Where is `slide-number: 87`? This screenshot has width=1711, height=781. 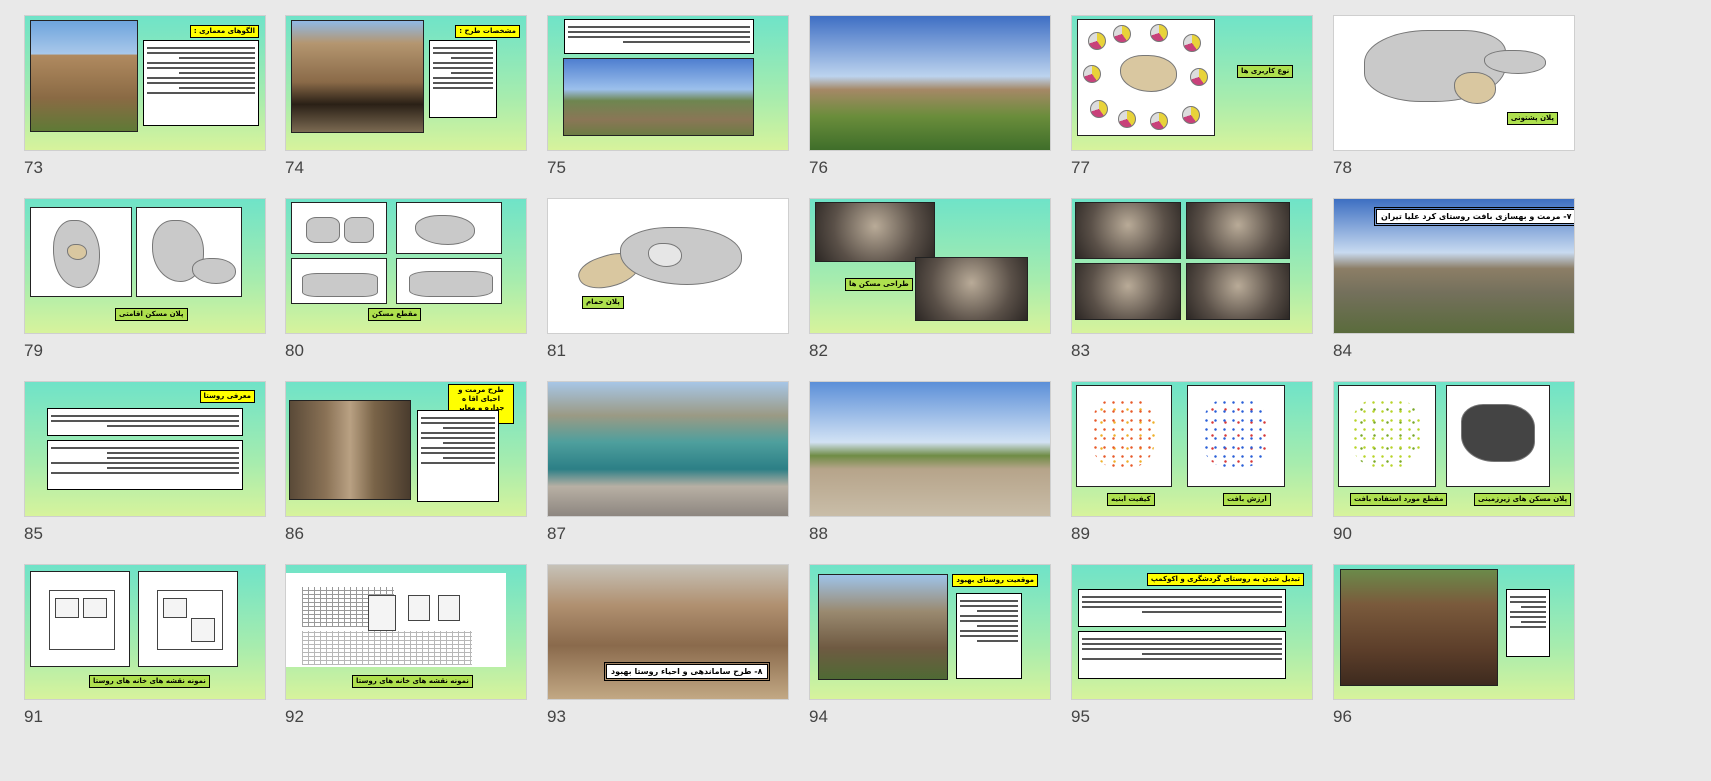 slide-number: 87 is located at coordinates (556, 533).